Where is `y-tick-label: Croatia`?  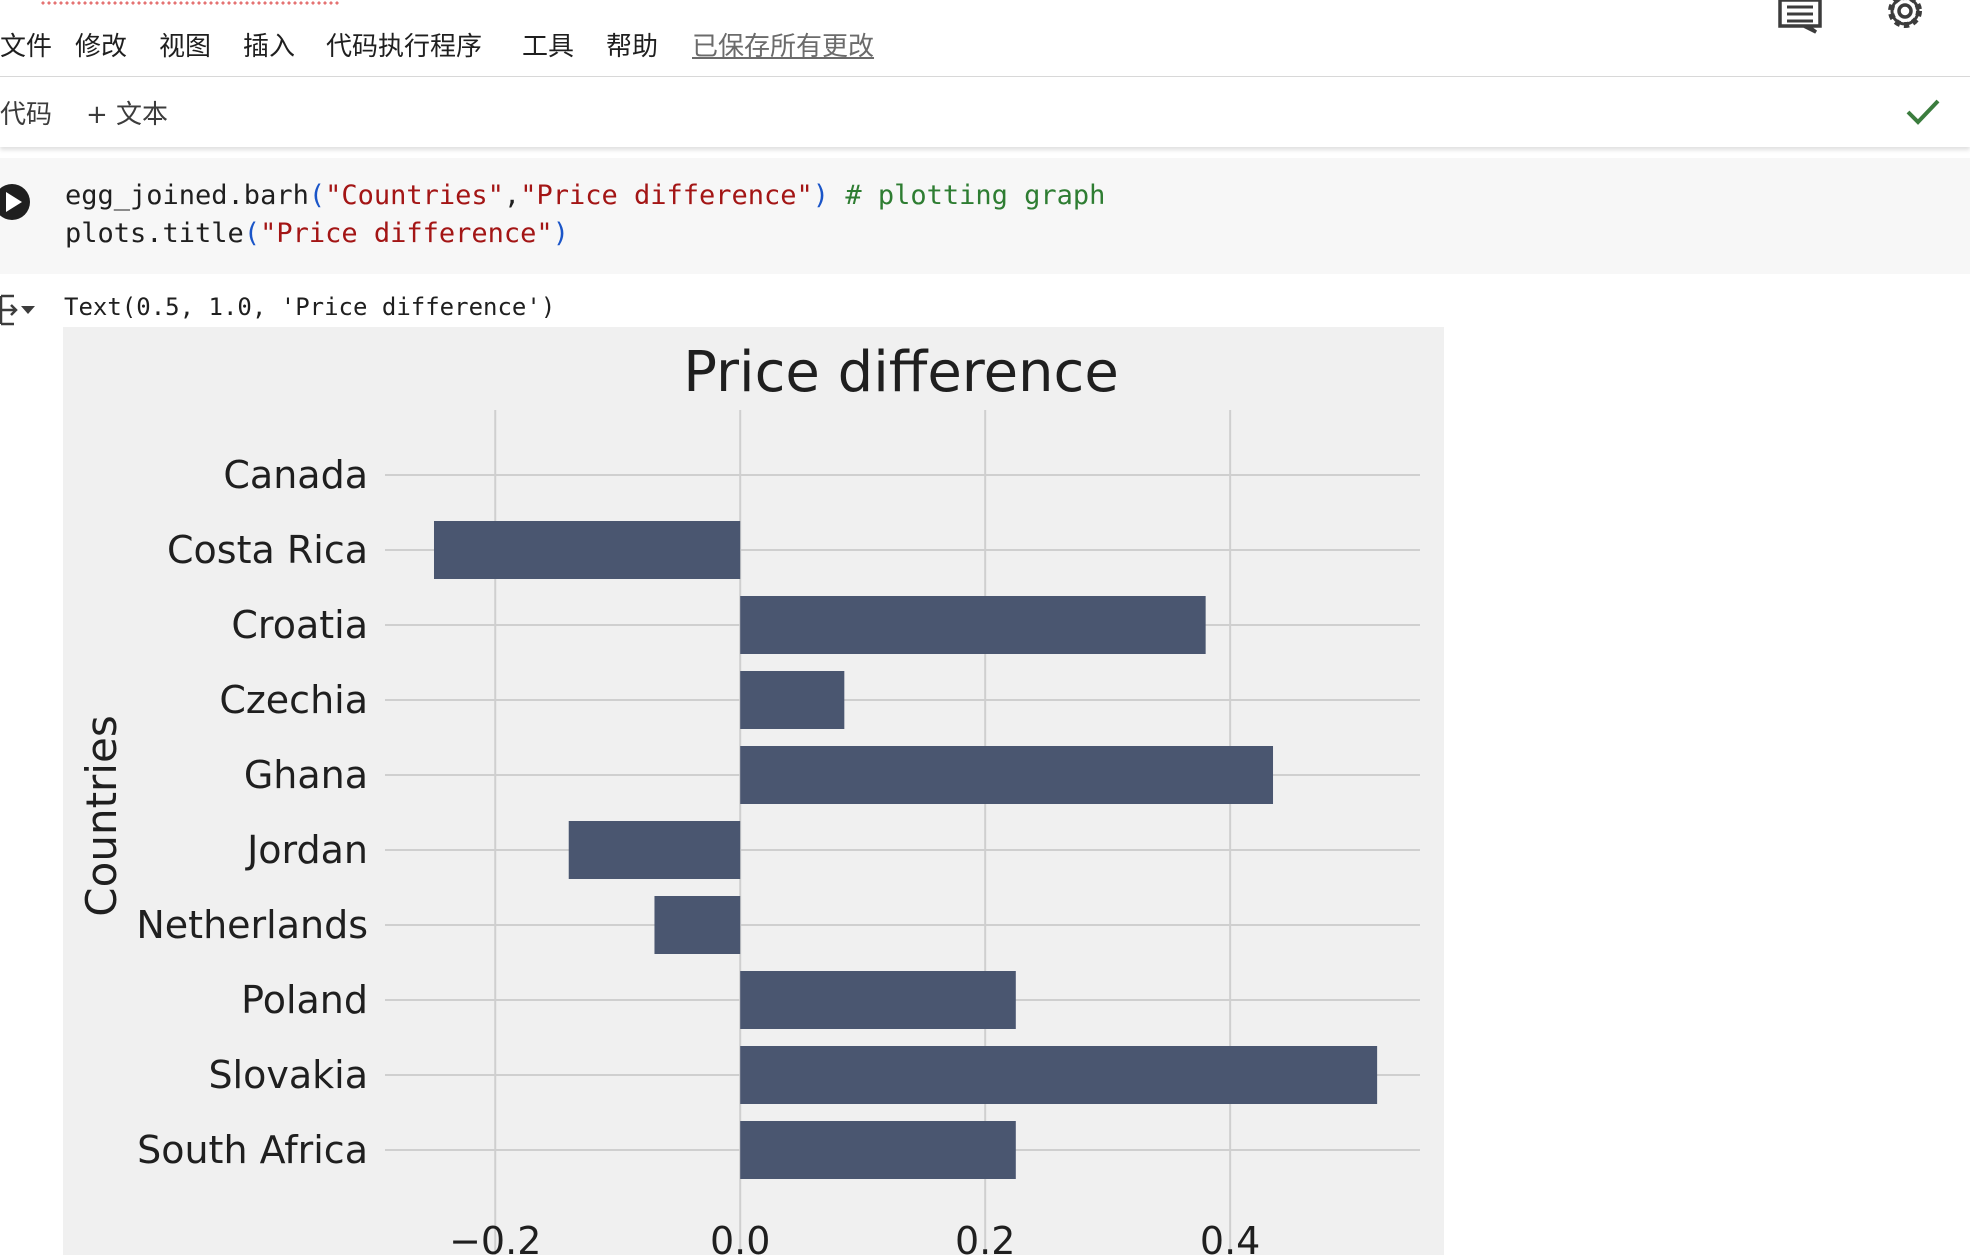 y-tick-label: Croatia is located at coordinates (299, 625).